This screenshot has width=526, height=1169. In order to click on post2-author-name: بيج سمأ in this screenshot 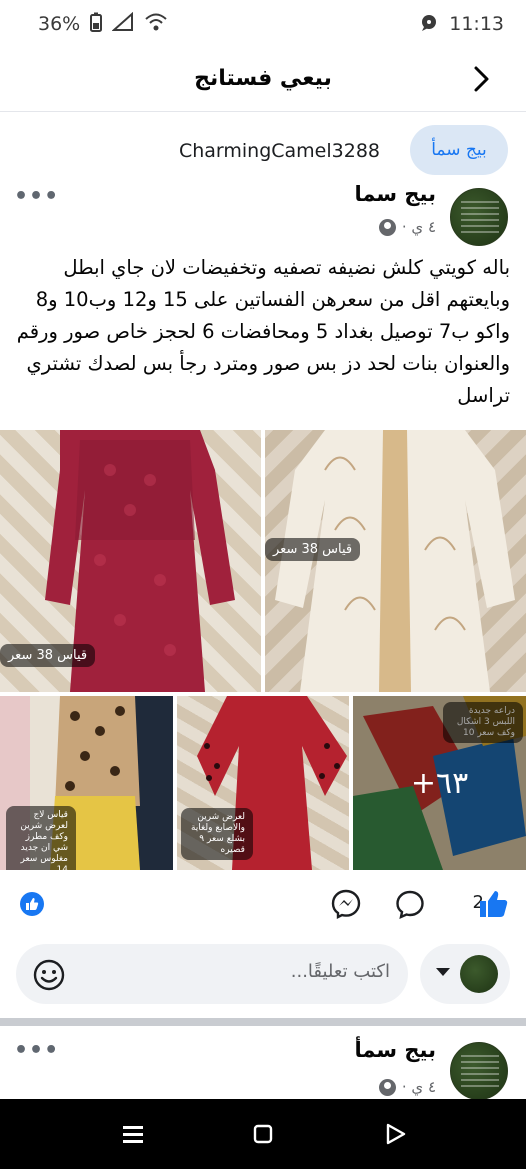, I will do `click(395, 1050)`.